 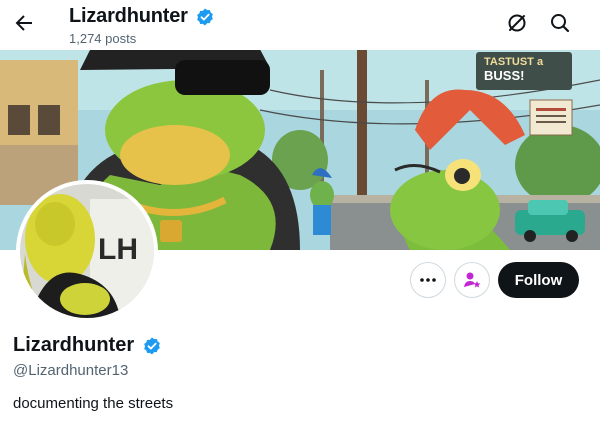 I want to click on profile-name-group: Lizardhunter, so click(x=87, y=345).